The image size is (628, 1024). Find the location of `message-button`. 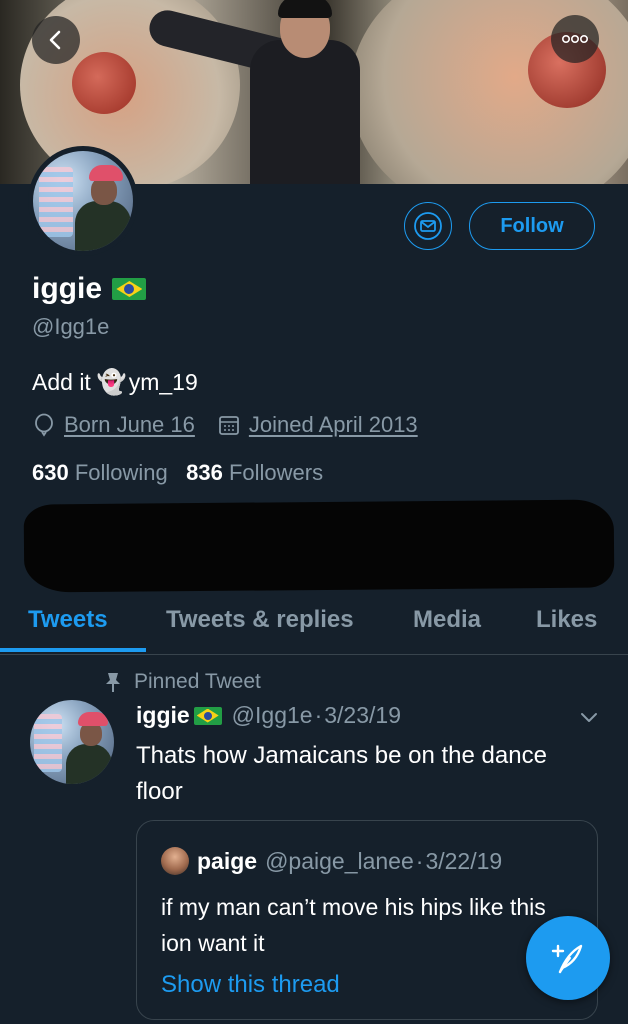

message-button is located at coordinates (428, 226).